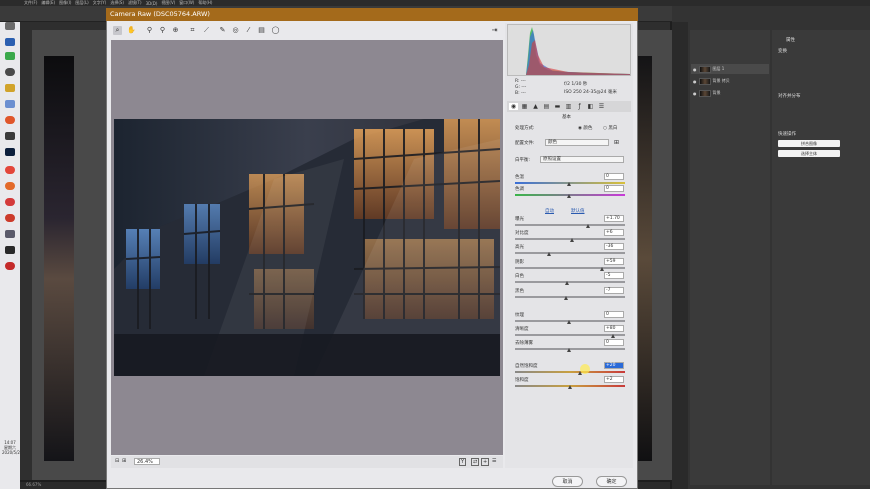 This screenshot has height=489, width=870. I want to click on chrome-icon, so click(10, 170).